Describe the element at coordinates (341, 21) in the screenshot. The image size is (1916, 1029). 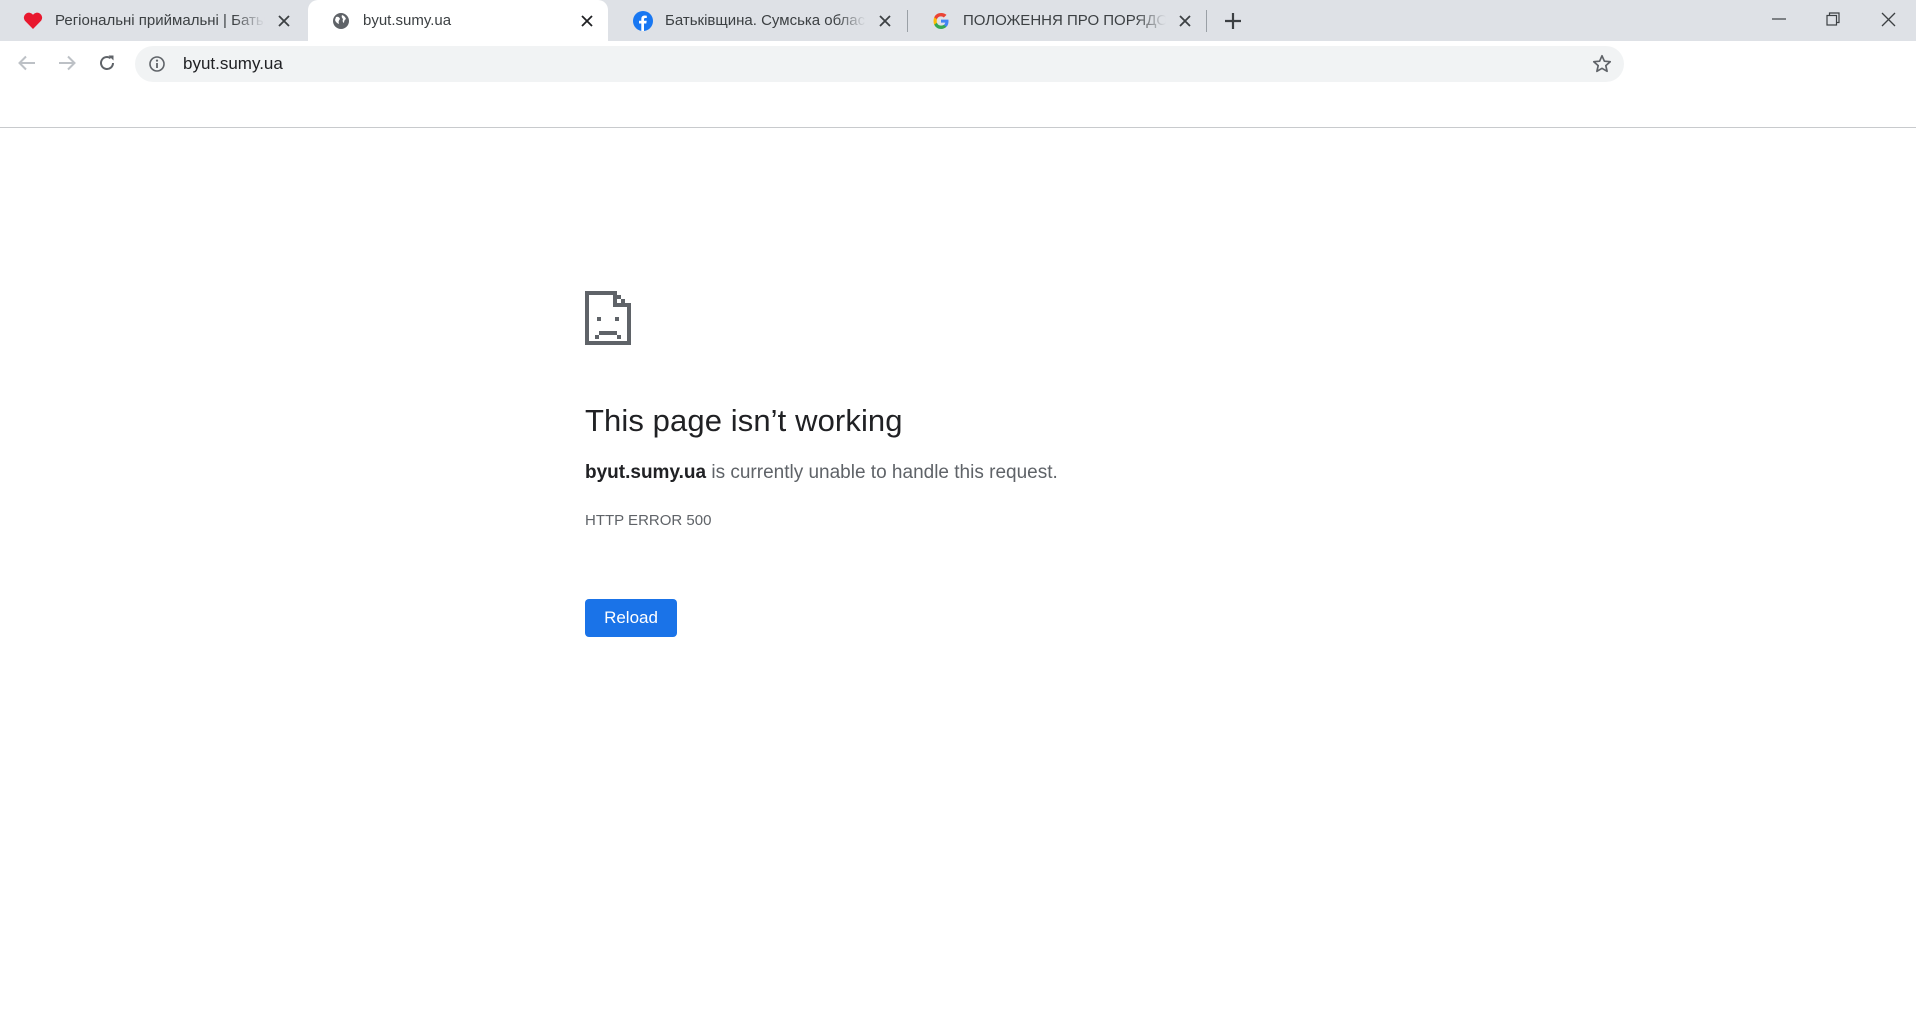
I see `globe-icon` at that location.